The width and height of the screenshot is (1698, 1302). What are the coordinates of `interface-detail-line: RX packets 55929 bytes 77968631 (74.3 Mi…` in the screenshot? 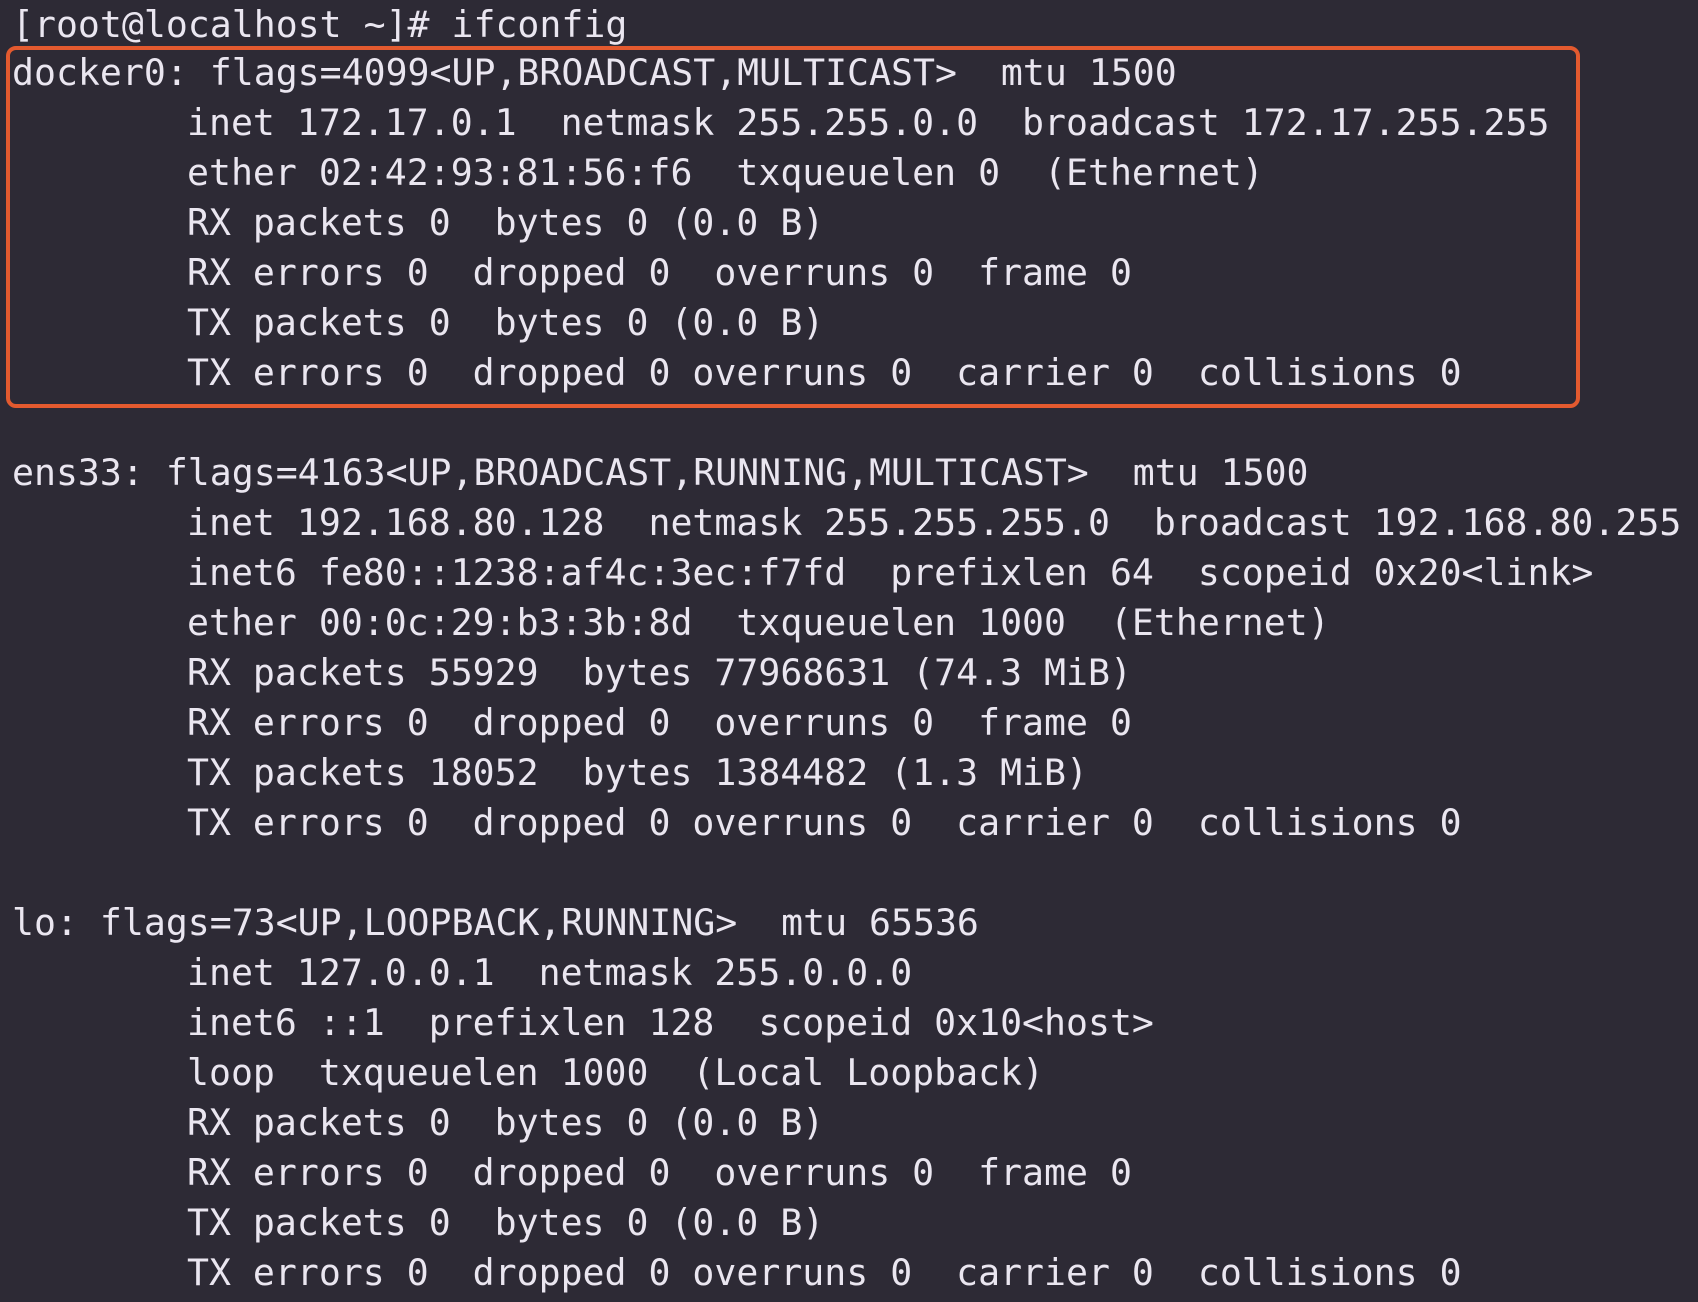 It's located at (659, 672).